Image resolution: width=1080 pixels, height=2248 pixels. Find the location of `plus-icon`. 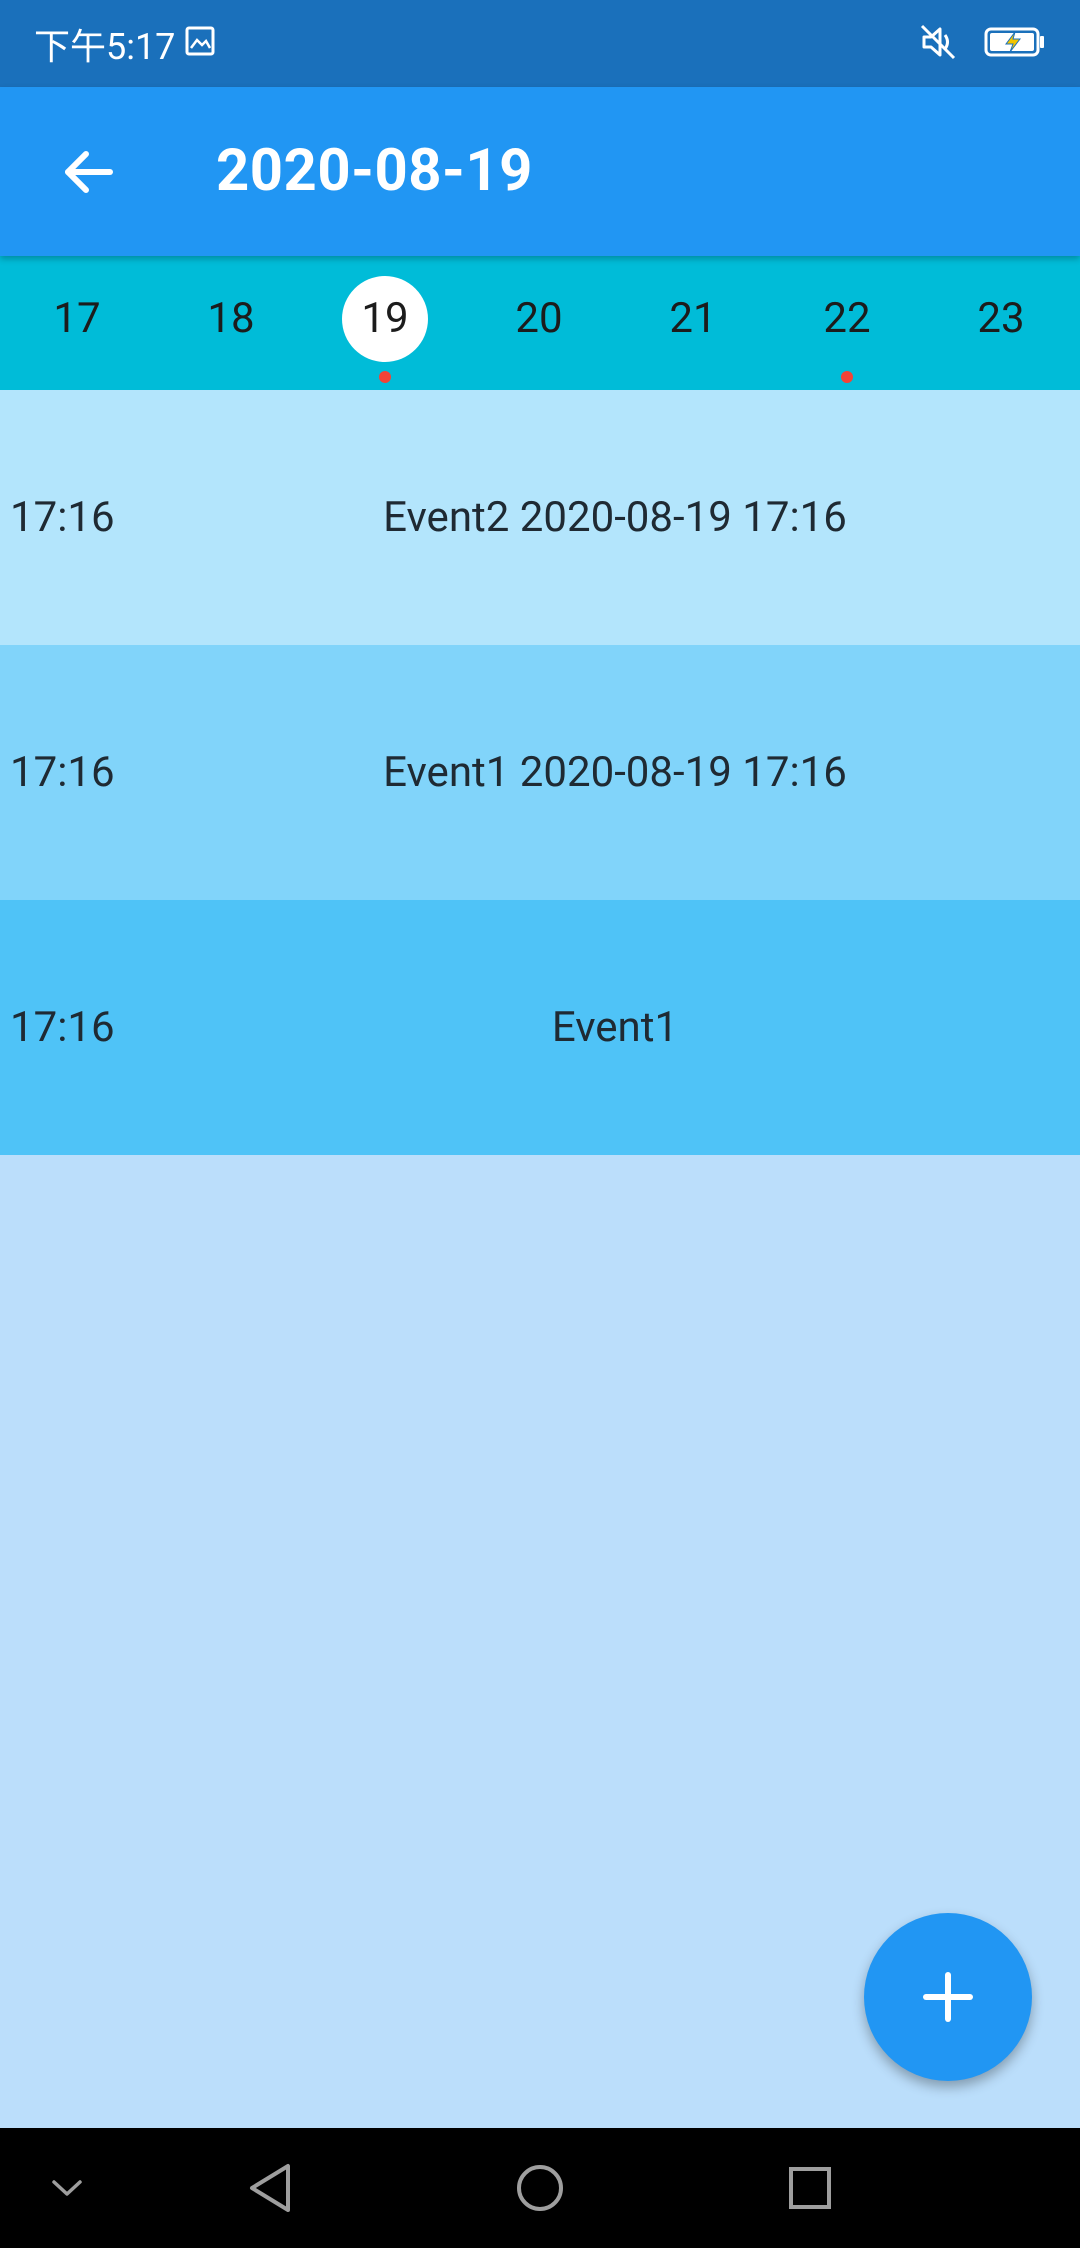

plus-icon is located at coordinates (948, 1997).